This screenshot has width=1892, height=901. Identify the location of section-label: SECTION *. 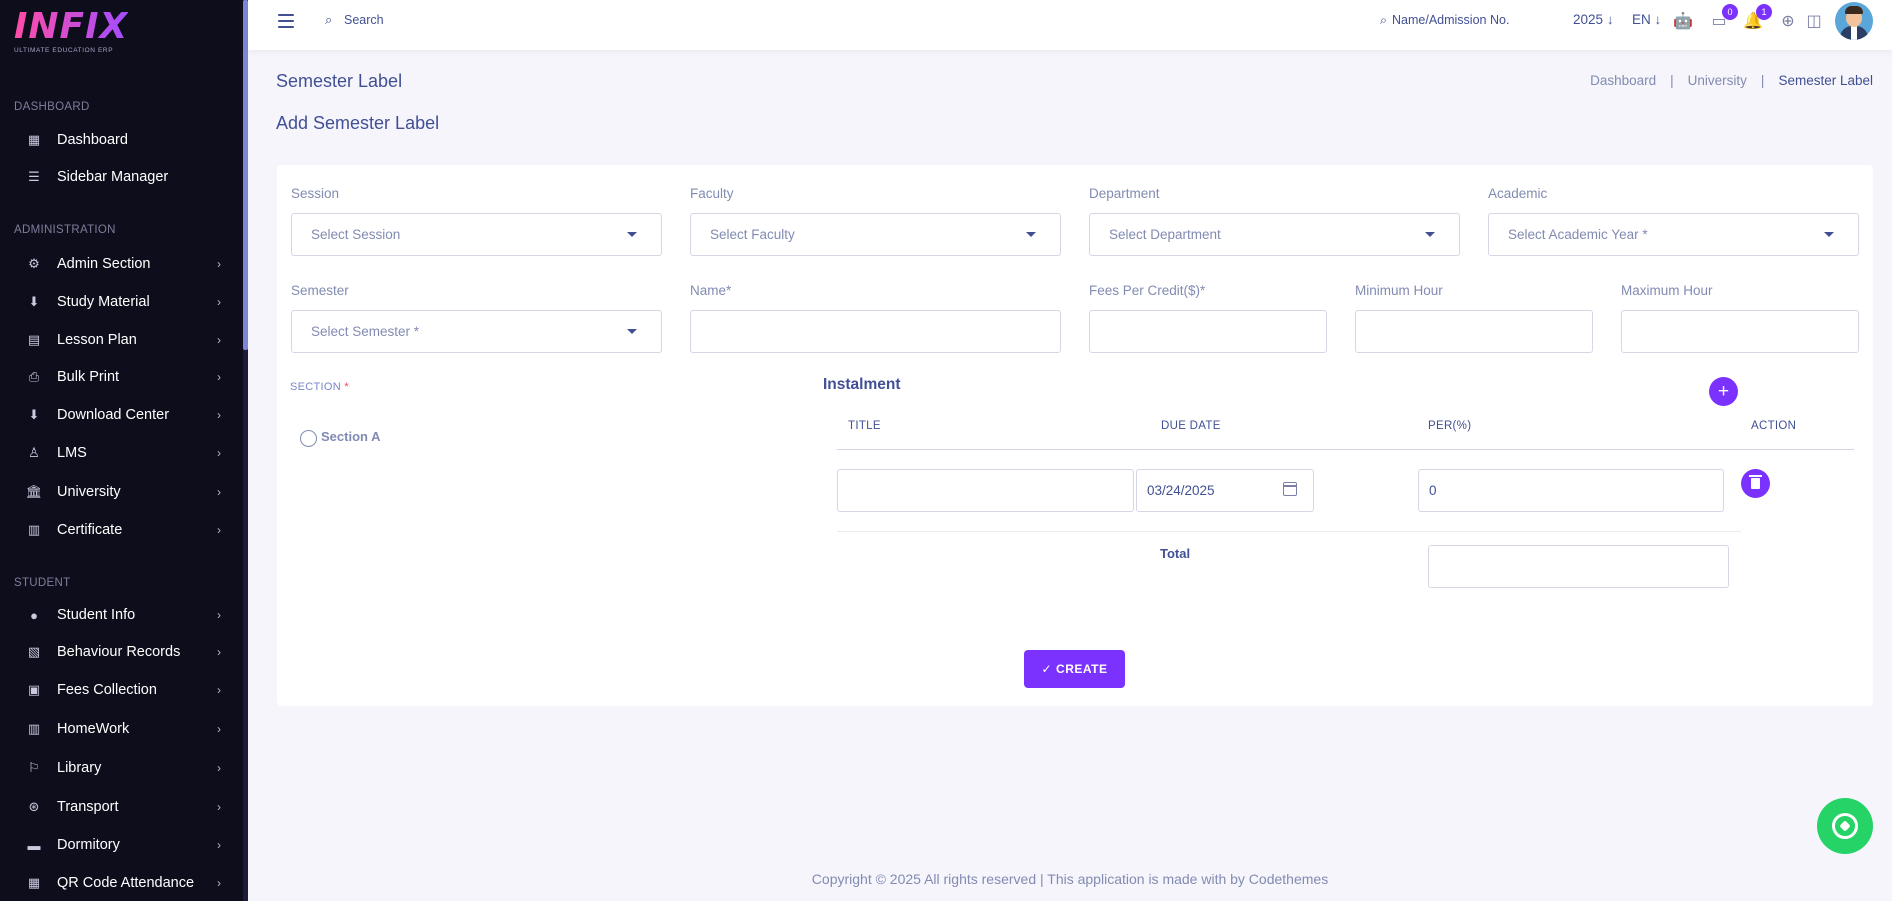
(319, 387).